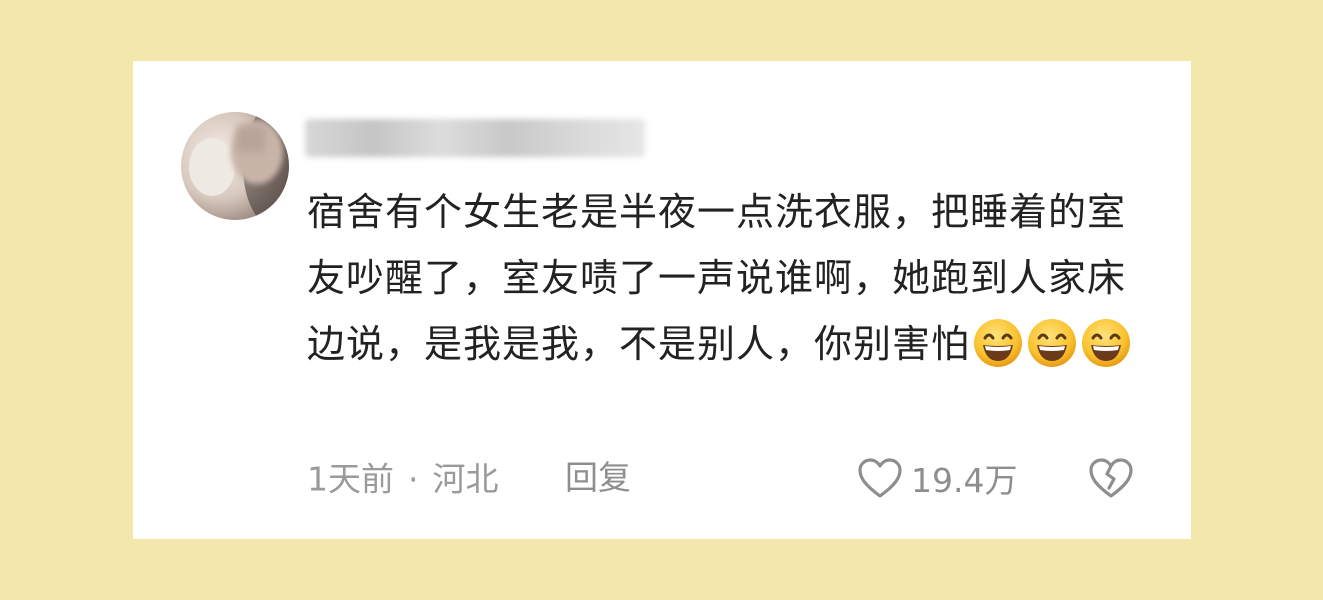 This screenshot has width=1323, height=600. What do you see at coordinates (475, 138) in the screenshot?
I see `username-blurred` at bounding box center [475, 138].